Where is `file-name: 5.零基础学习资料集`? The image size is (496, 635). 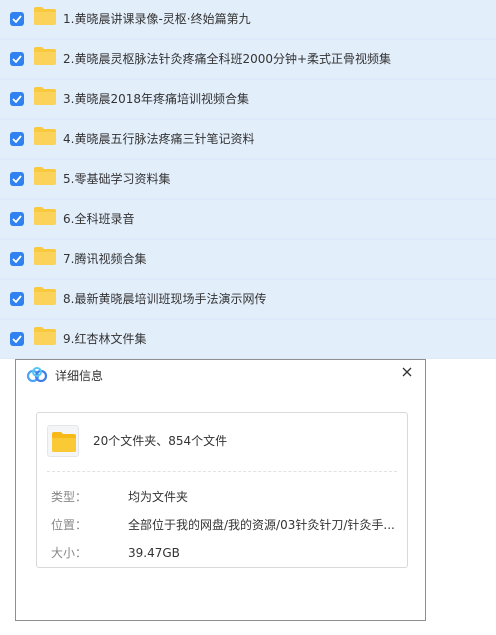
file-name: 5.零基础学习资料集 is located at coordinates (116, 179).